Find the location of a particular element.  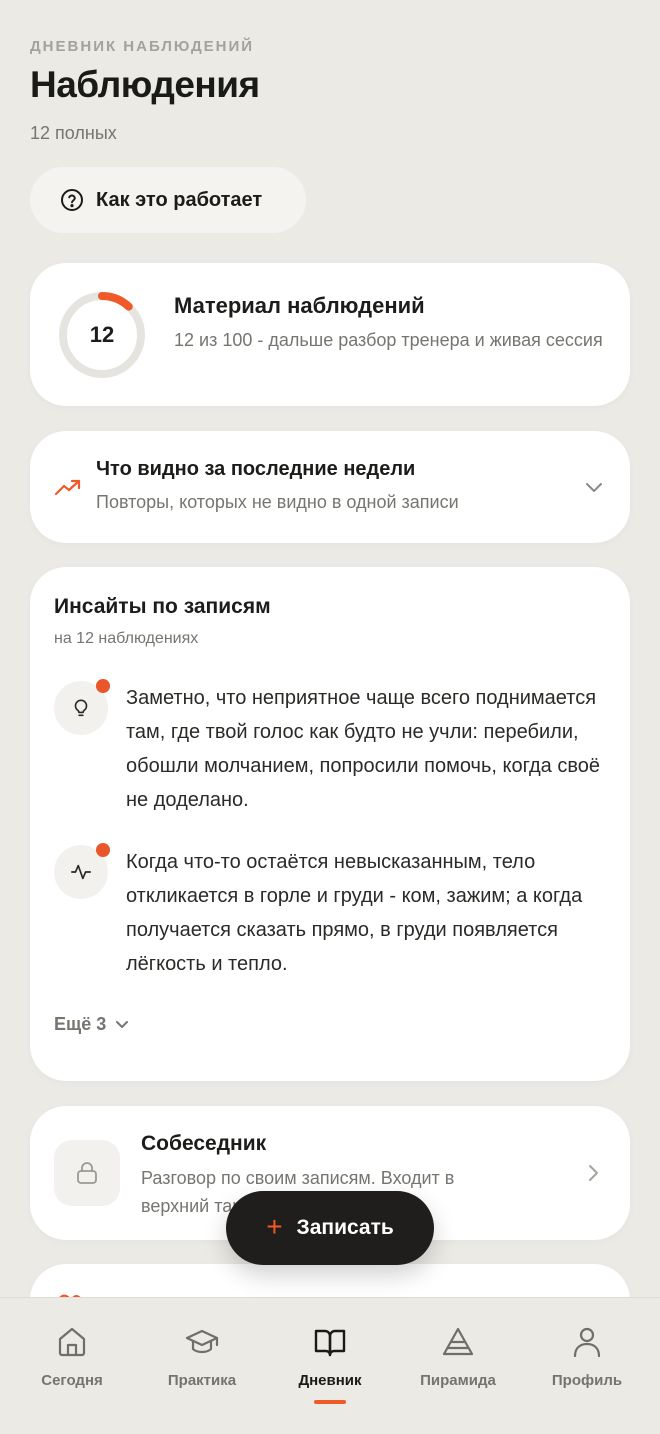

how-it-works-button: Как это работает is located at coordinates (168, 200).